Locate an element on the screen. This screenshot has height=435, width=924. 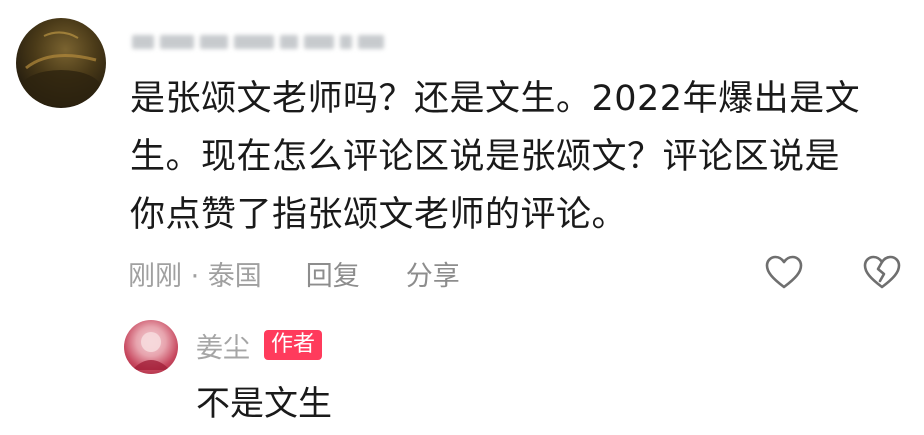
author-avatar is located at coordinates (151, 347).